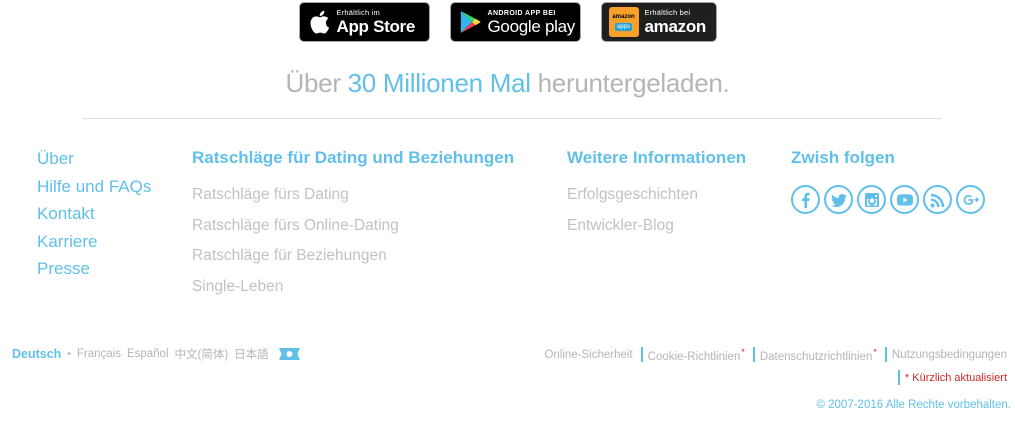  What do you see at coordinates (439, 83) in the screenshot?
I see `headline-highlight: 30 Millionen Mal` at bounding box center [439, 83].